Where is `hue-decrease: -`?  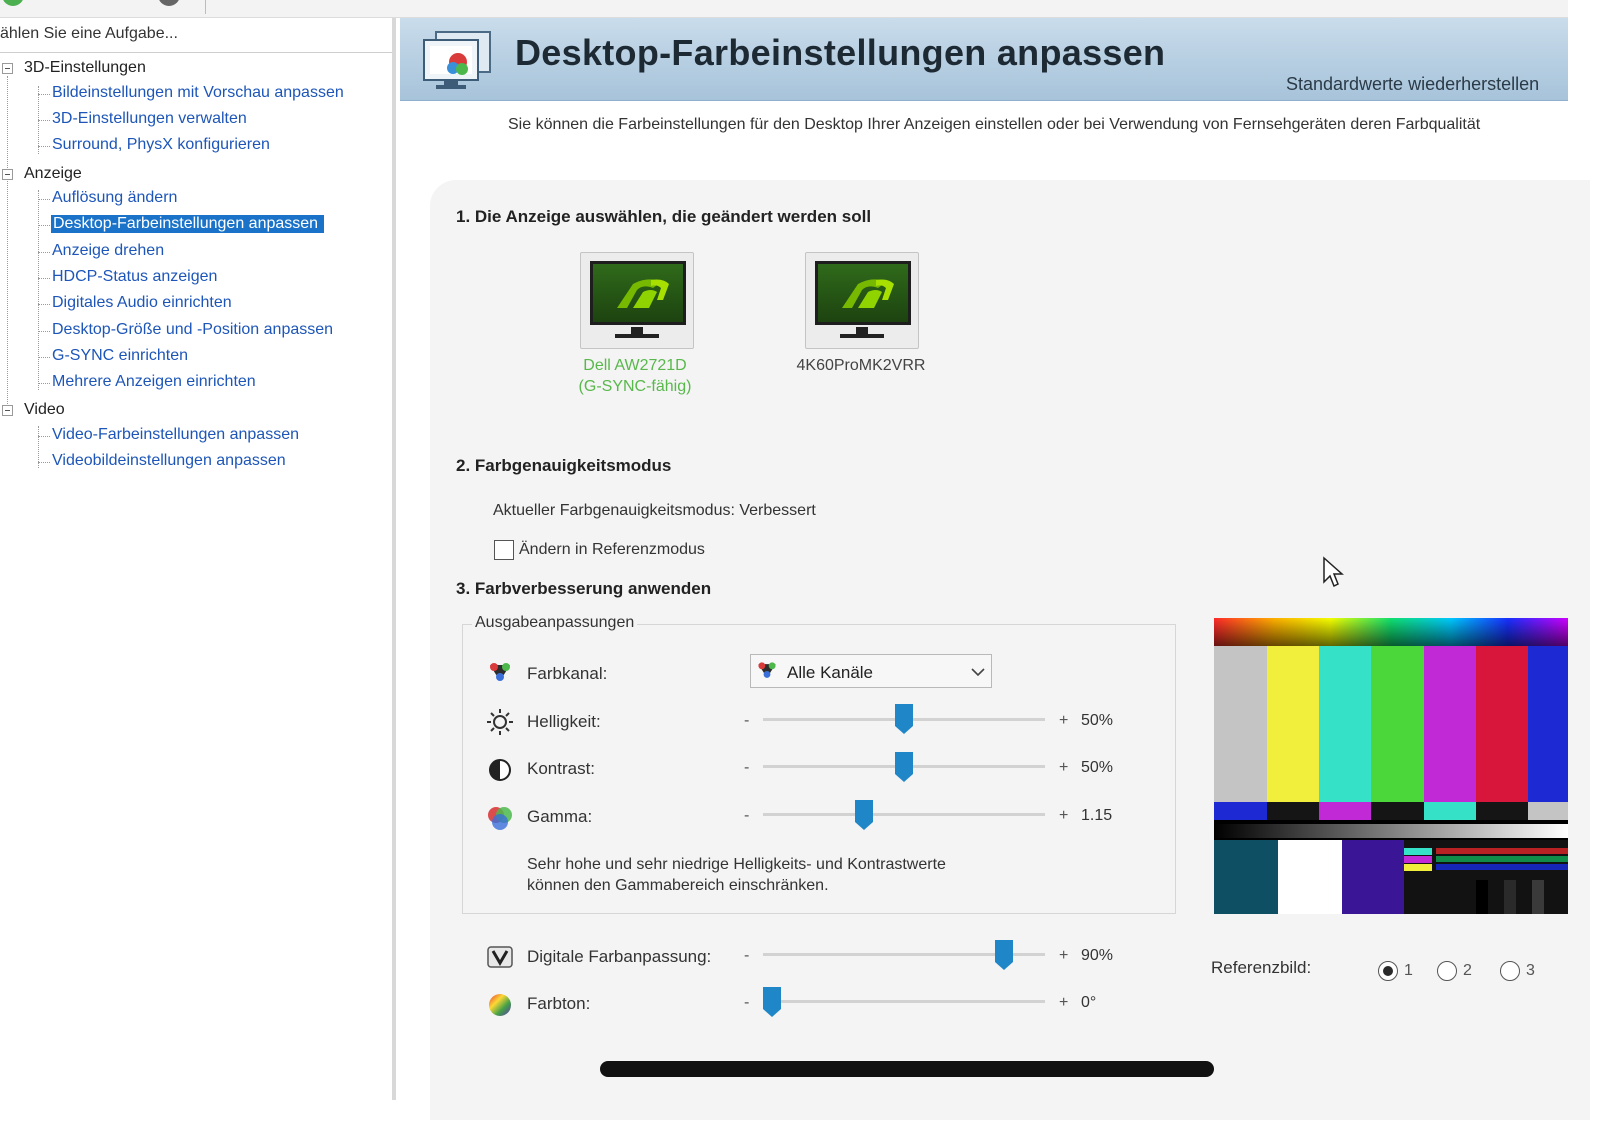
hue-decrease: - is located at coordinates (746, 1003).